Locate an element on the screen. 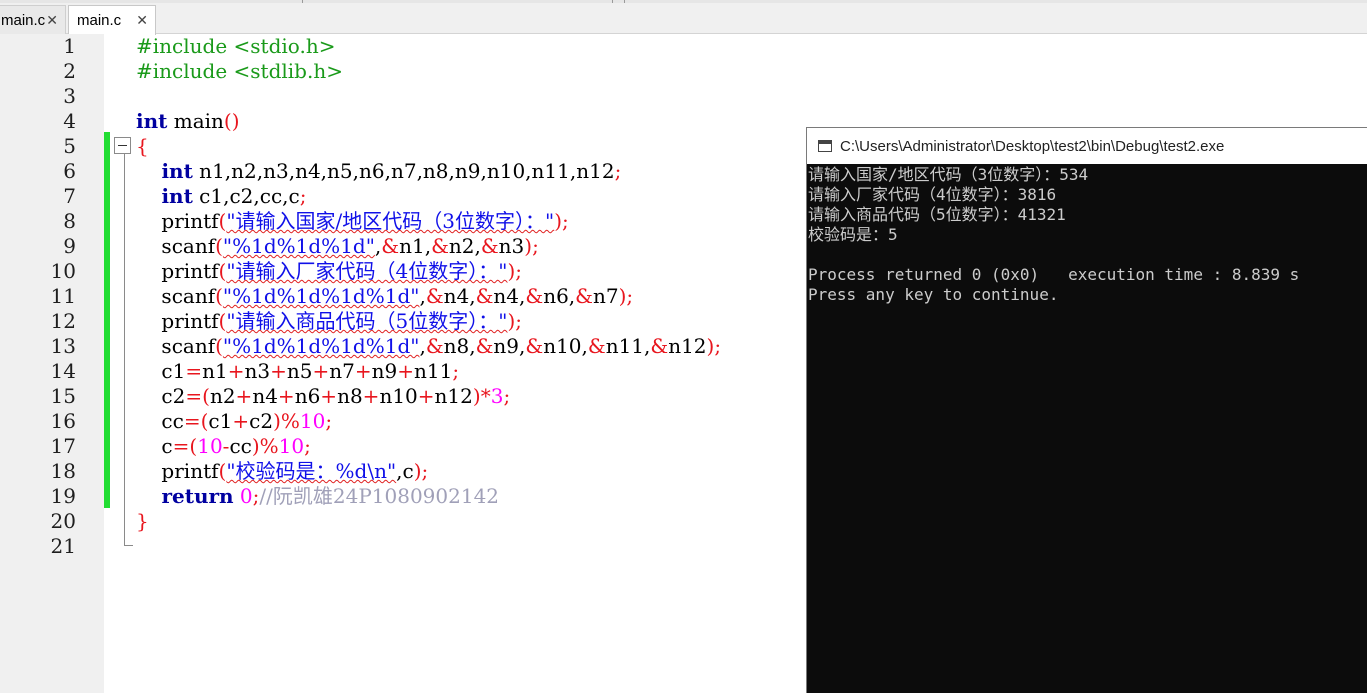 Image resolution: width=1367 pixels, height=693 pixels. code-line: scanf("%1d%1d%1d%1d",&n4,&n4,&n6,&n7); is located at coordinates (384, 296).